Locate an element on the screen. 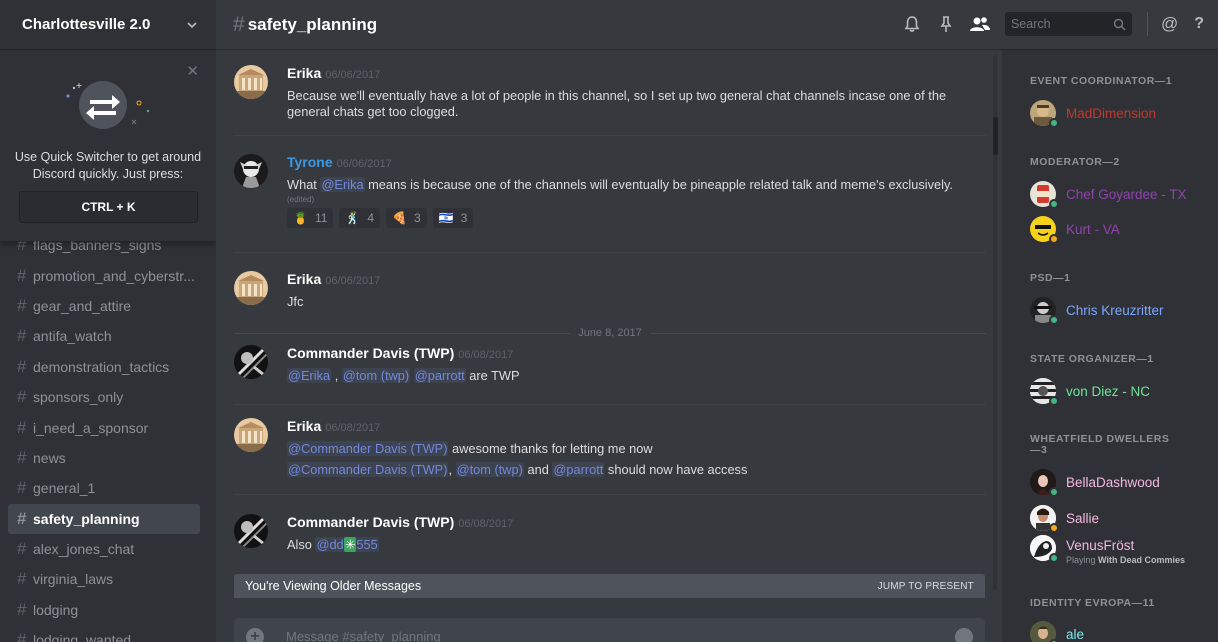 The height and width of the screenshot is (642, 1218). text-span: and is located at coordinates (538, 469).